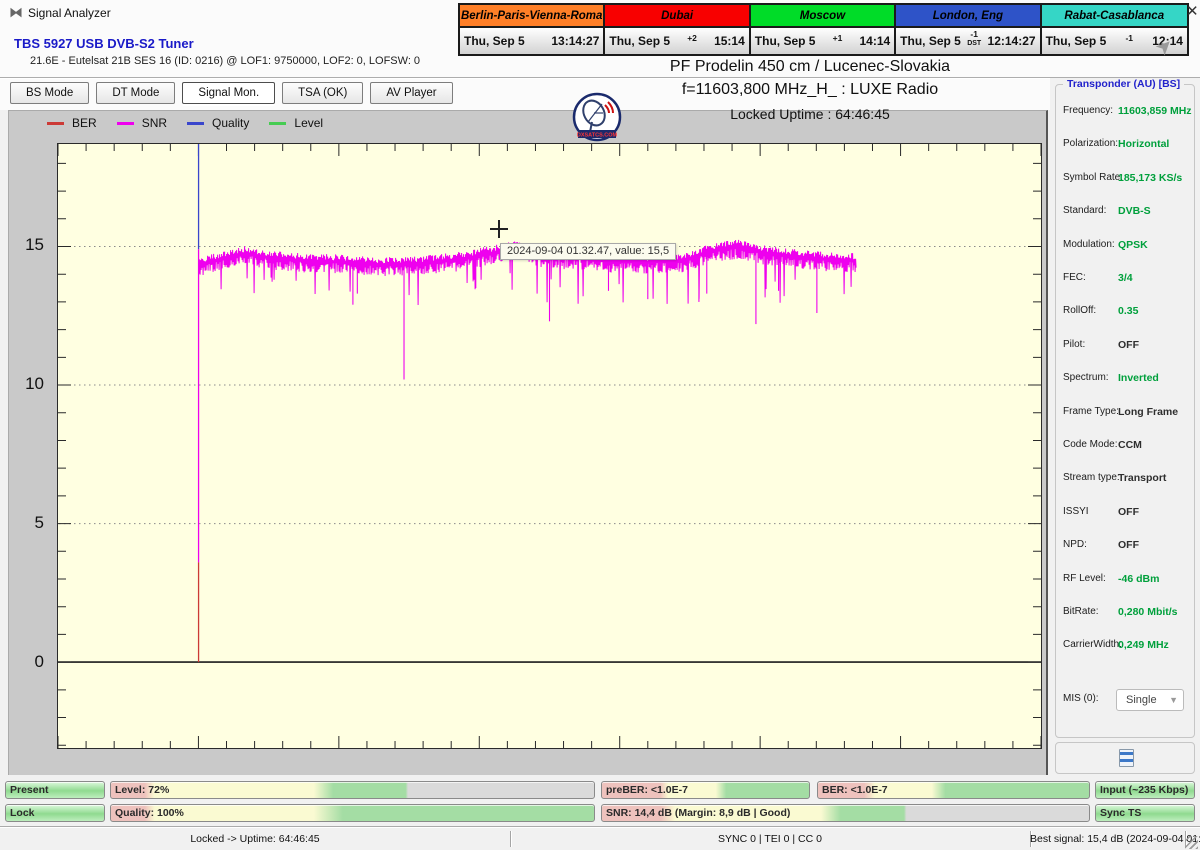 This screenshot has height=850, width=1200. What do you see at coordinates (1011, 41) in the screenshot?
I see `clock-time-value: 12:14:27` at bounding box center [1011, 41].